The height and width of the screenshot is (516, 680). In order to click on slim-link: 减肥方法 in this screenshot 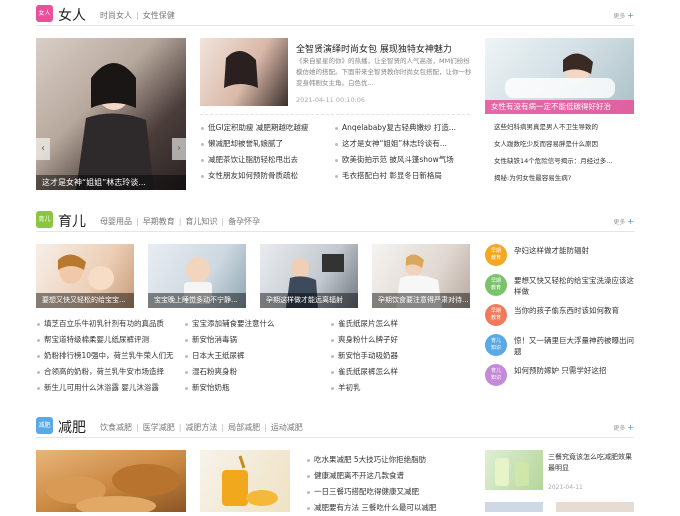, I will do `click(201, 427)`.